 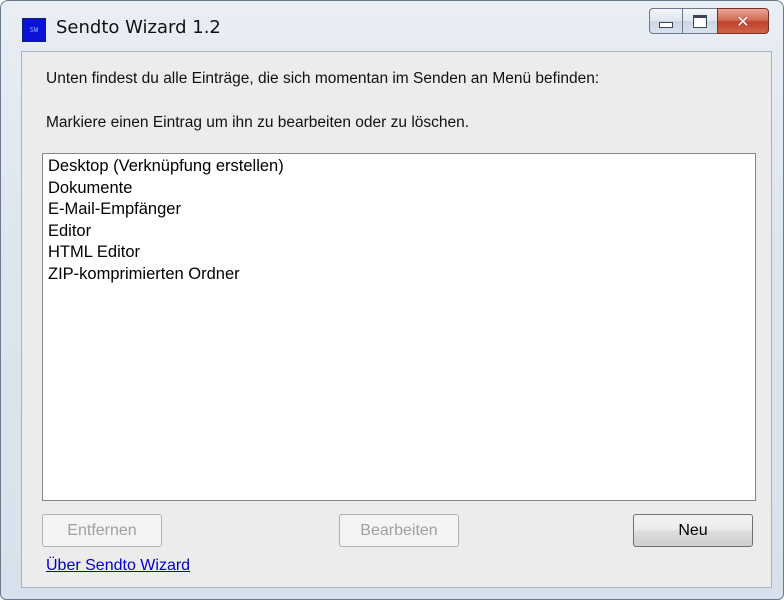 What do you see at coordinates (34, 30) in the screenshot?
I see `app-icon: SW` at bounding box center [34, 30].